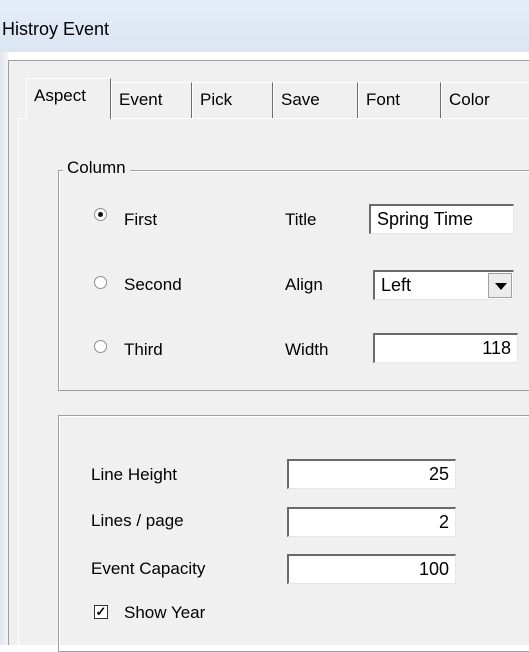 The height and width of the screenshot is (652, 529). I want to click on align-select-value: Left, so click(396, 285).